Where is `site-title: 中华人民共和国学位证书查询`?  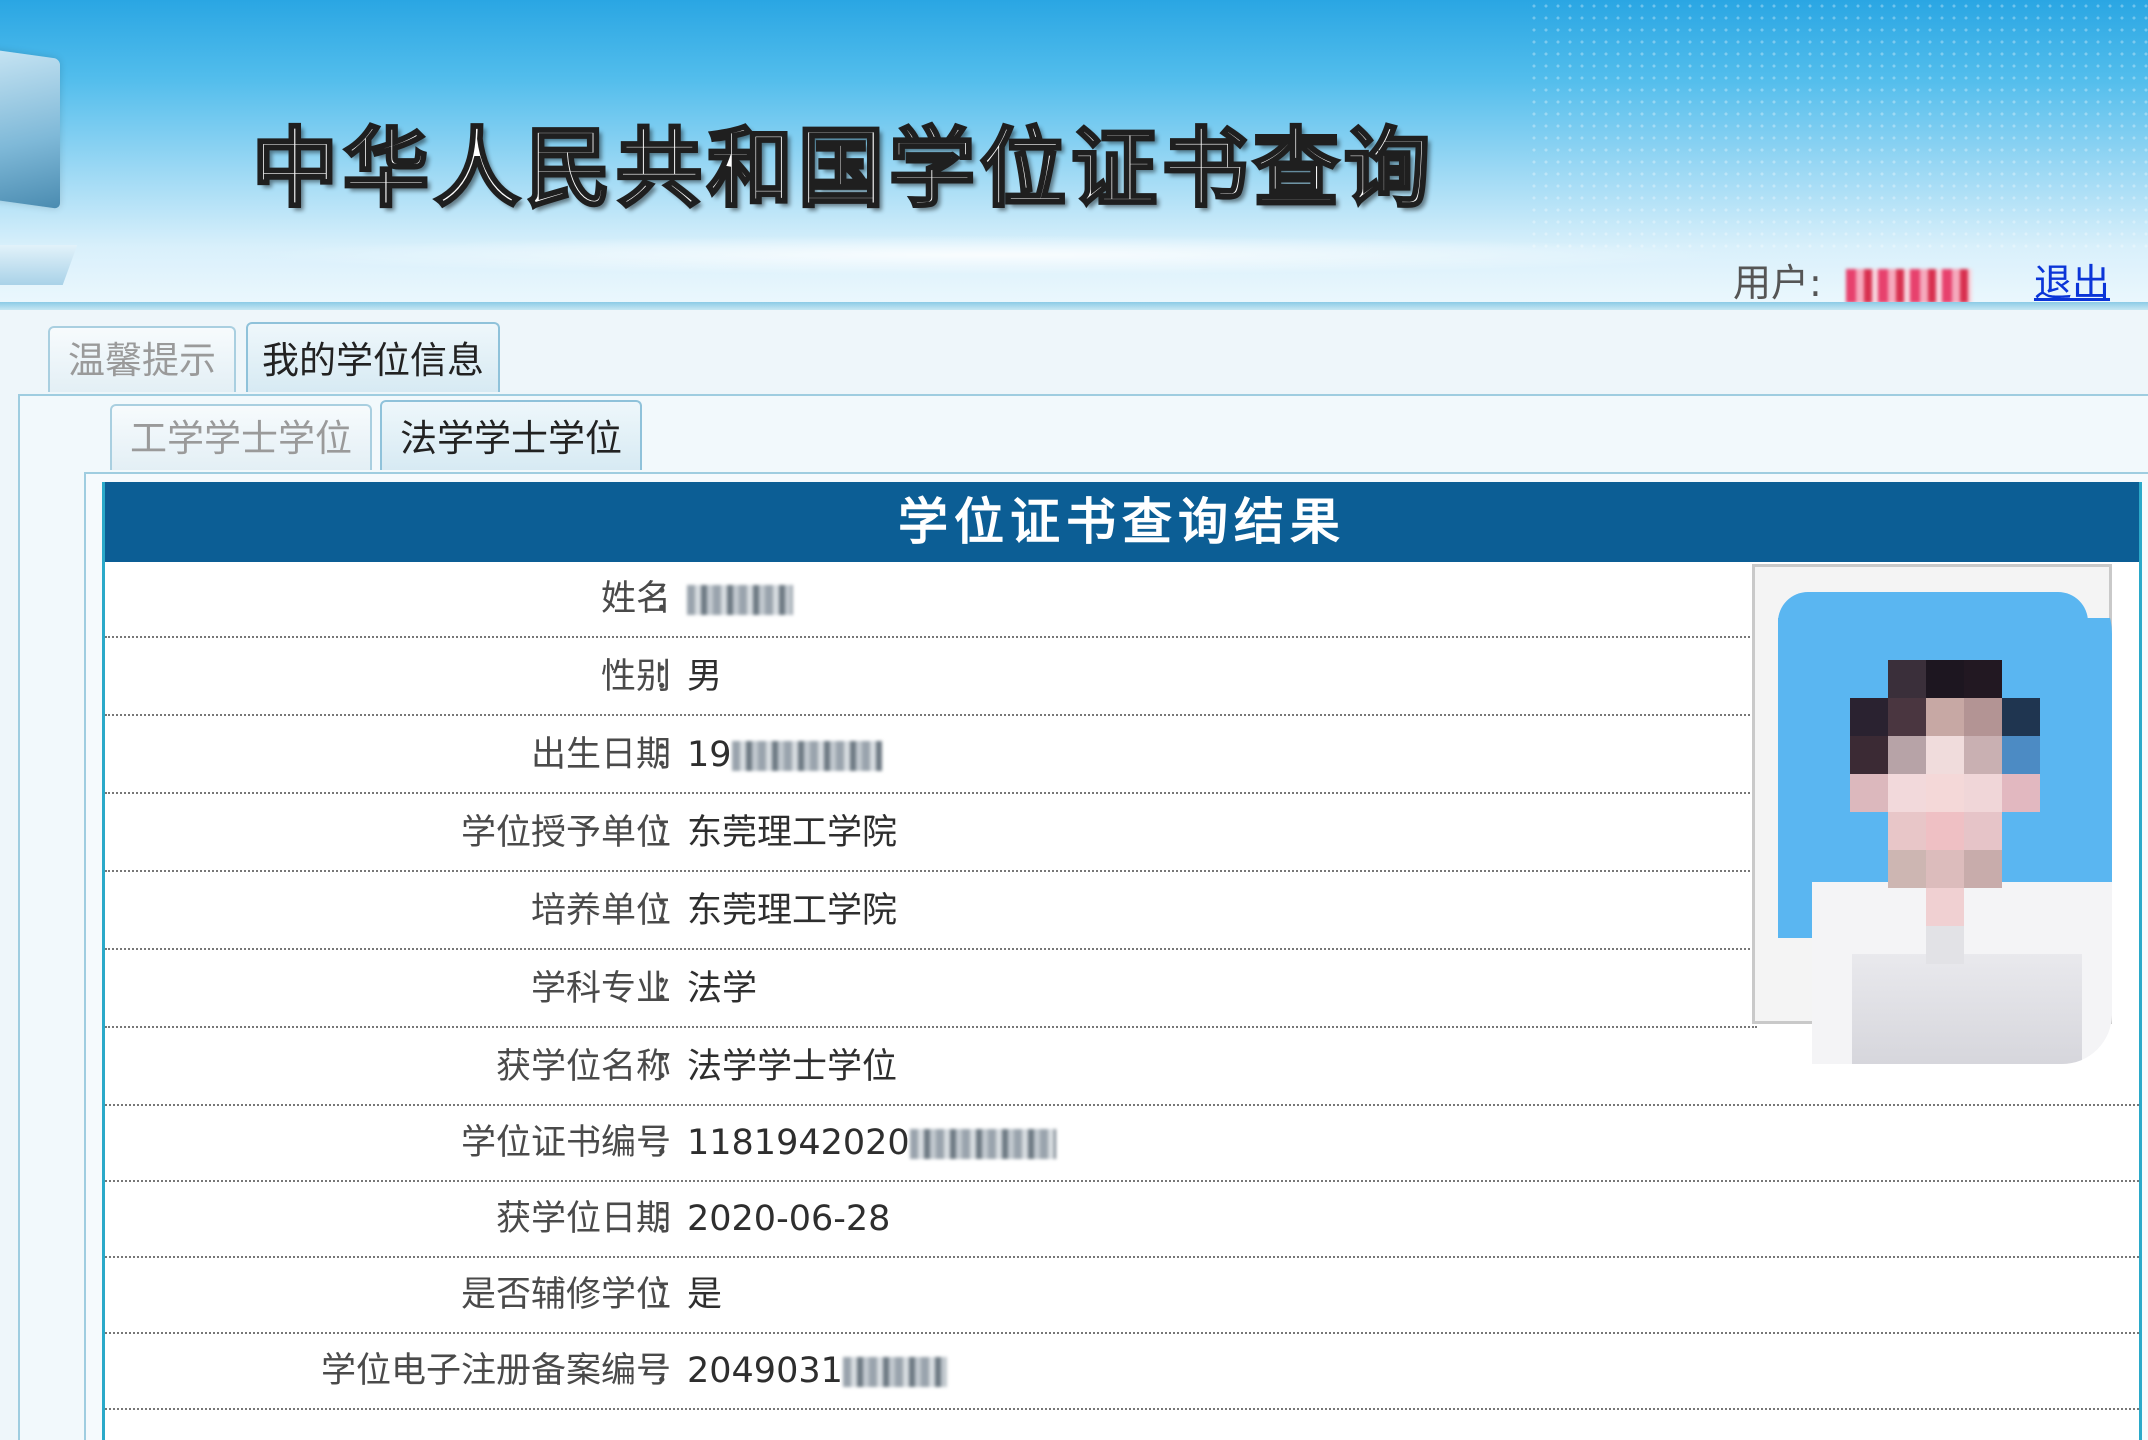
site-title: 中华人民共和国学位证书查询 is located at coordinates (843, 169).